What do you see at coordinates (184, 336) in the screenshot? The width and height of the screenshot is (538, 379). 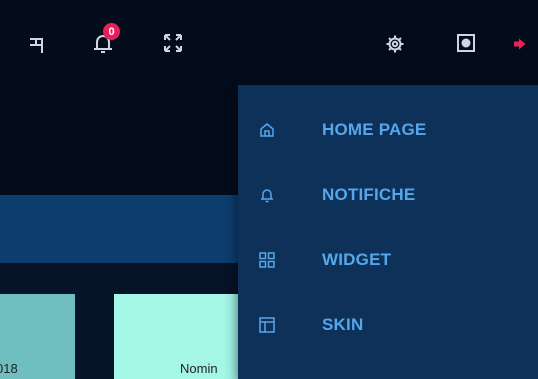 I see `dashboard-tile: Nomin` at bounding box center [184, 336].